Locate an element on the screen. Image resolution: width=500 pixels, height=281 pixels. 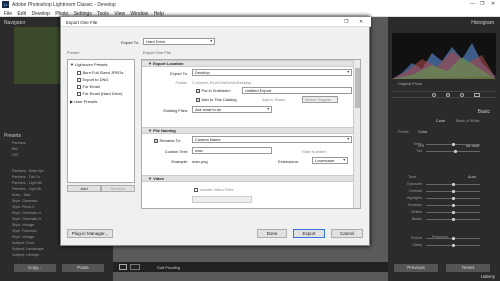
redeye-icon is located at coordinates (462, 95).